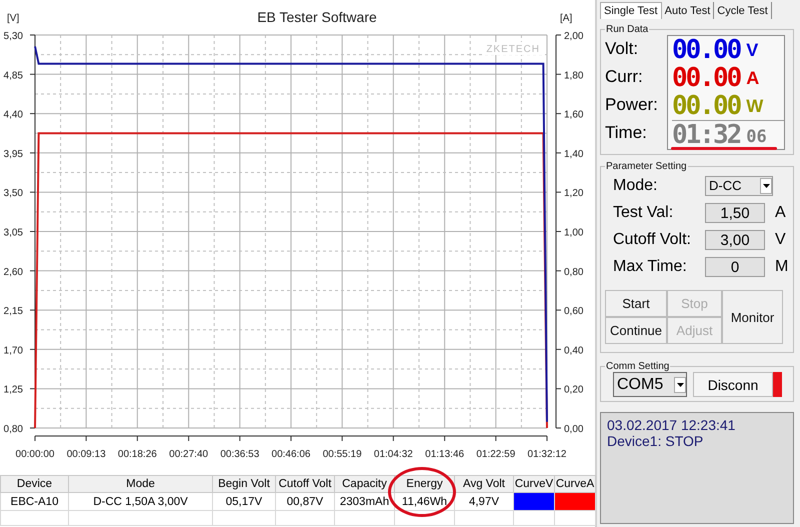 The image size is (800, 527). I want to click on column-header: Avg Volt, so click(484, 484).